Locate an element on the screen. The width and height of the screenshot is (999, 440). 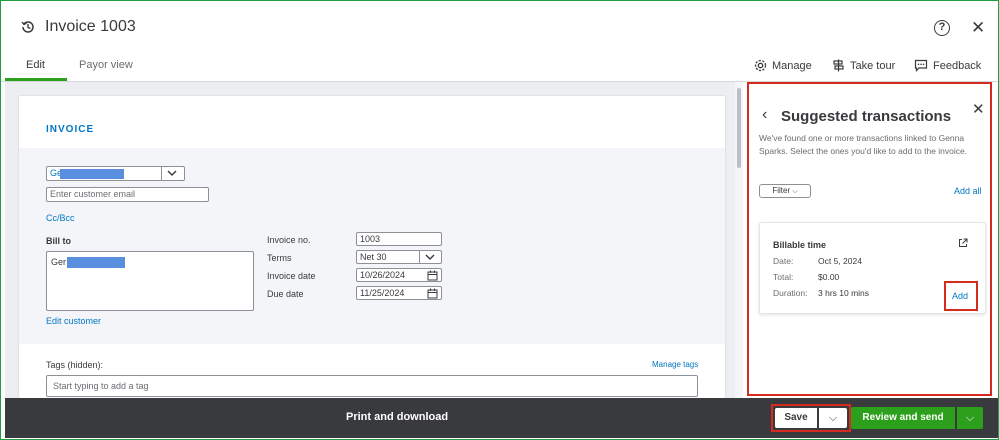
tags-label: Tags (hidden): is located at coordinates (75, 365).